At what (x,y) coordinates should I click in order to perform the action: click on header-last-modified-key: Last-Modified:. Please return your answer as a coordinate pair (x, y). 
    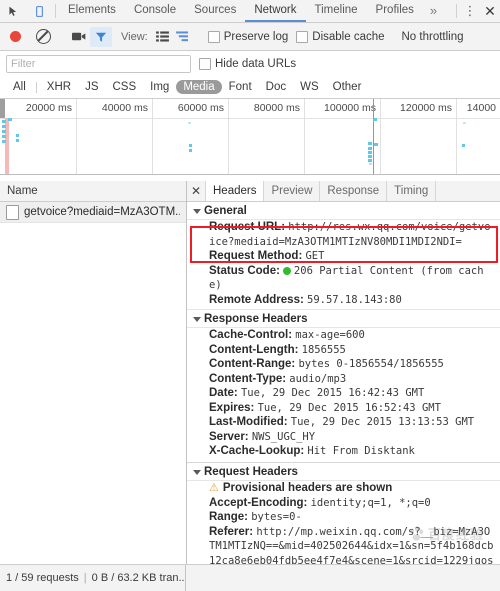
    Looking at the image, I should click on (248, 422).